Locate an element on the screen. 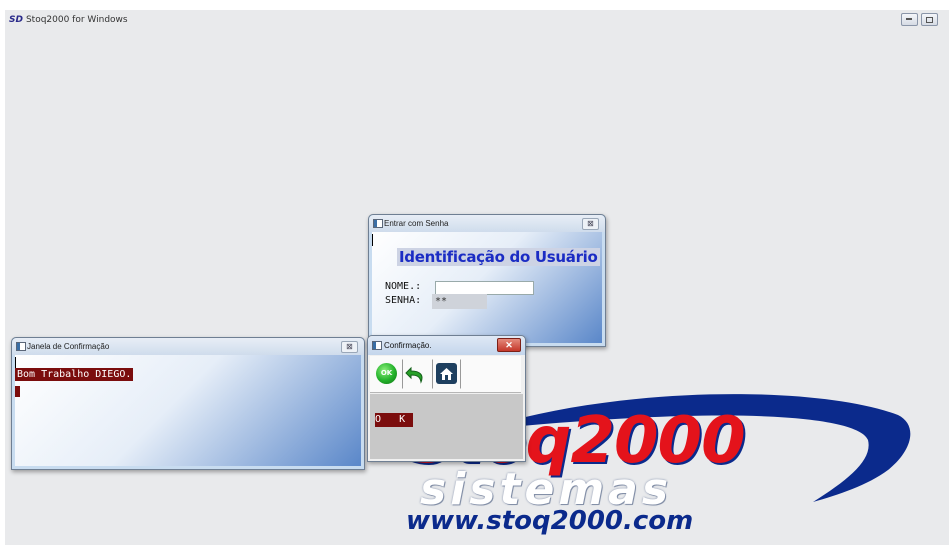 The height and width of the screenshot is (545, 949). dialog-body: O K is located at coordinates (446, 426).